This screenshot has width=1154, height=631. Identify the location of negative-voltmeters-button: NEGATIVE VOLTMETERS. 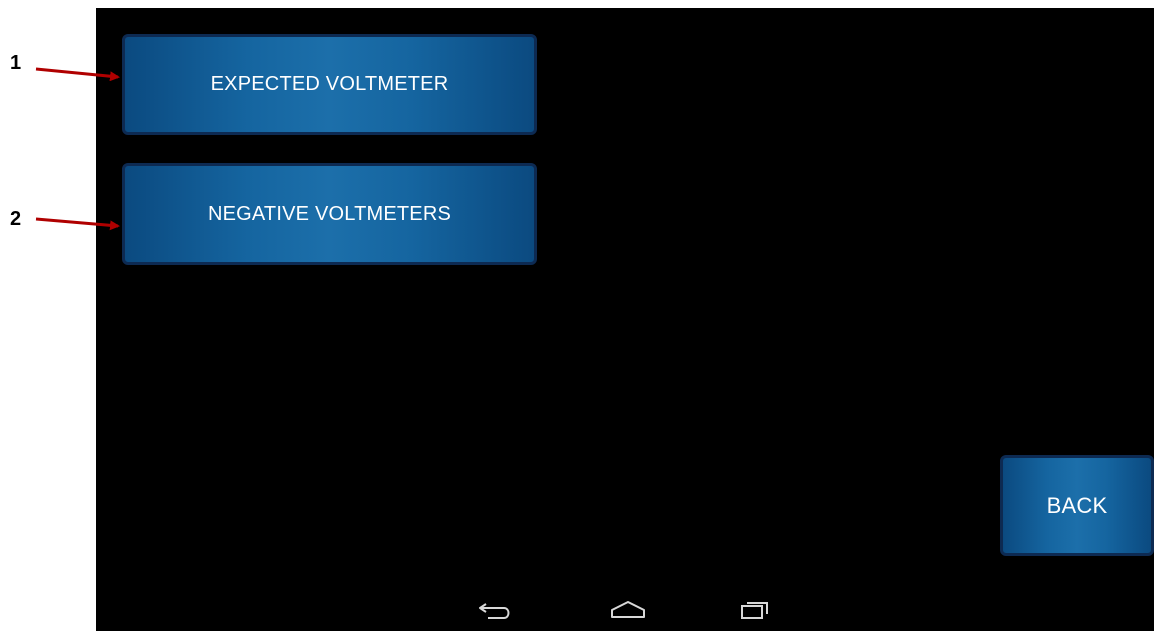
(329, 214).